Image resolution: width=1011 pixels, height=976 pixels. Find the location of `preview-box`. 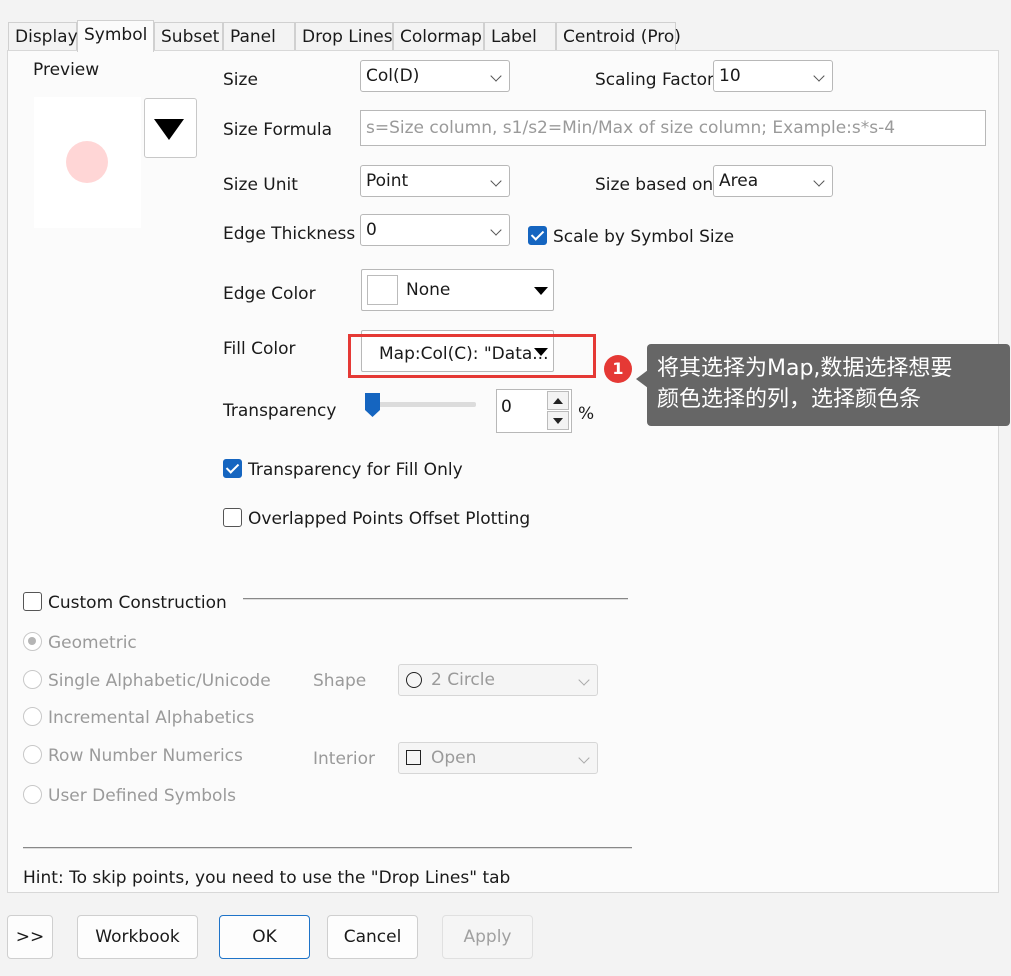

preview-box is located at coordinates (87, 162).